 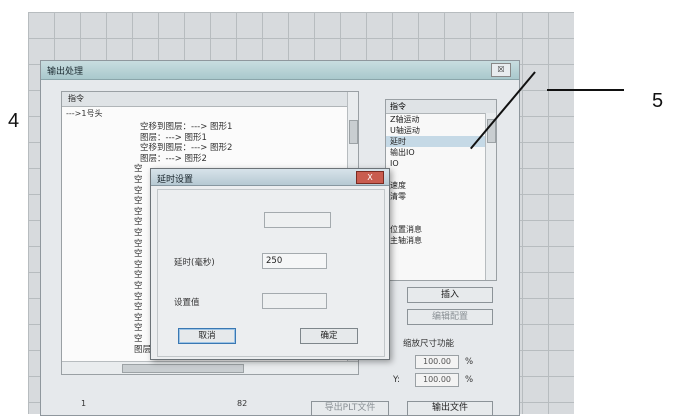 I want to click on insert-button: 插入, so click(x=450, y=295).